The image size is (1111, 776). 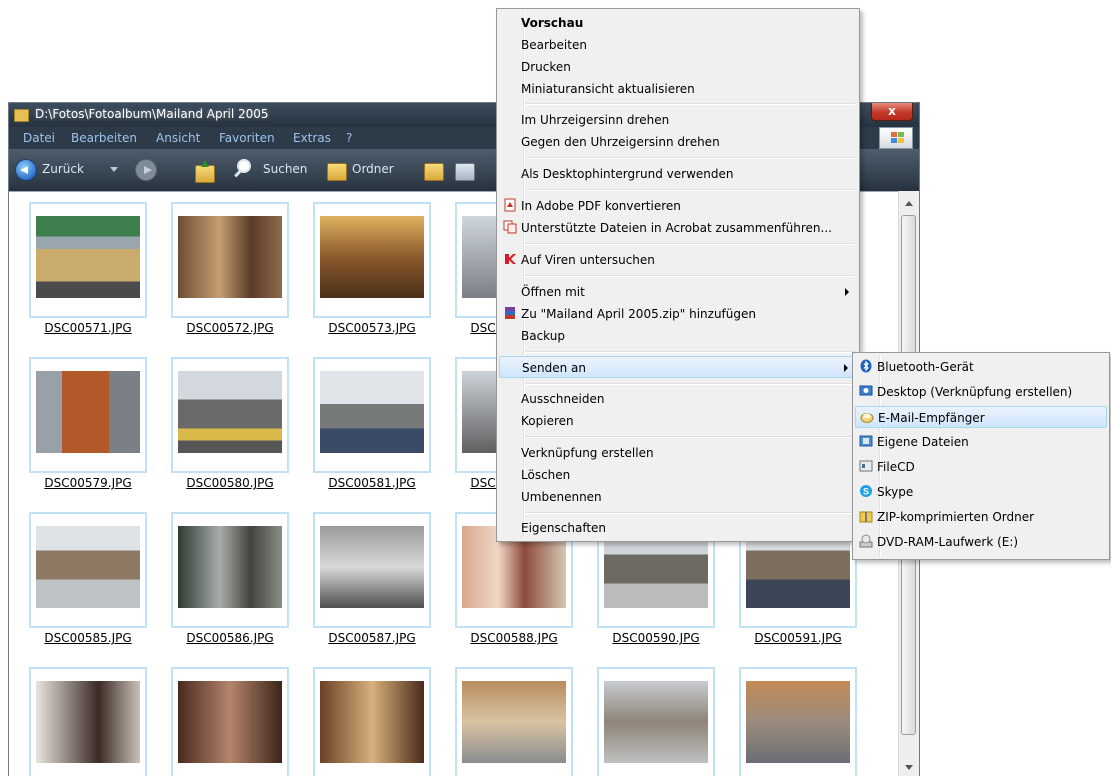 I want to click on menu-item-delete: Löschen, so click(x=678, y=475).